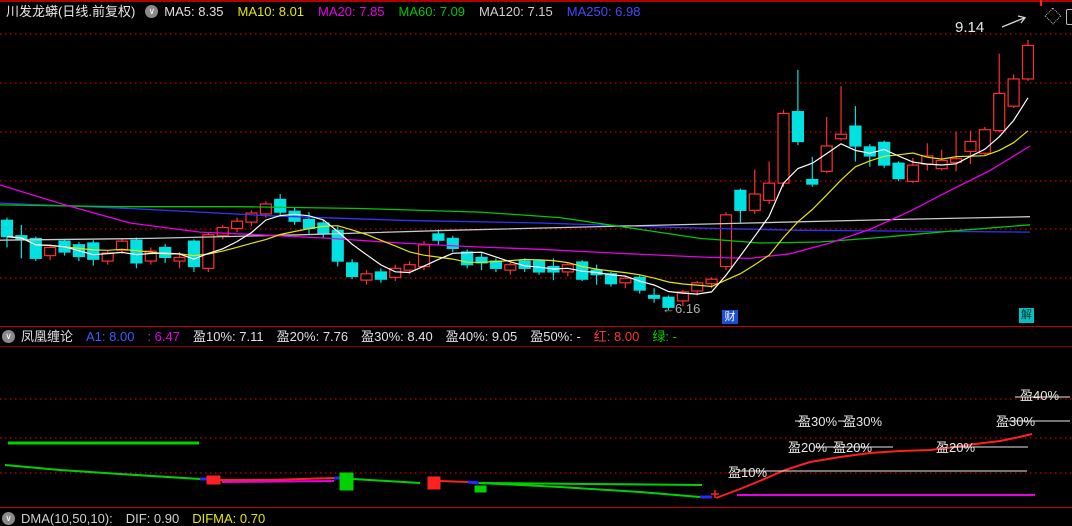 This screenshot has width=1072, height=526. I want to click on marker-jie-badge: 解, so click(1026, 315).